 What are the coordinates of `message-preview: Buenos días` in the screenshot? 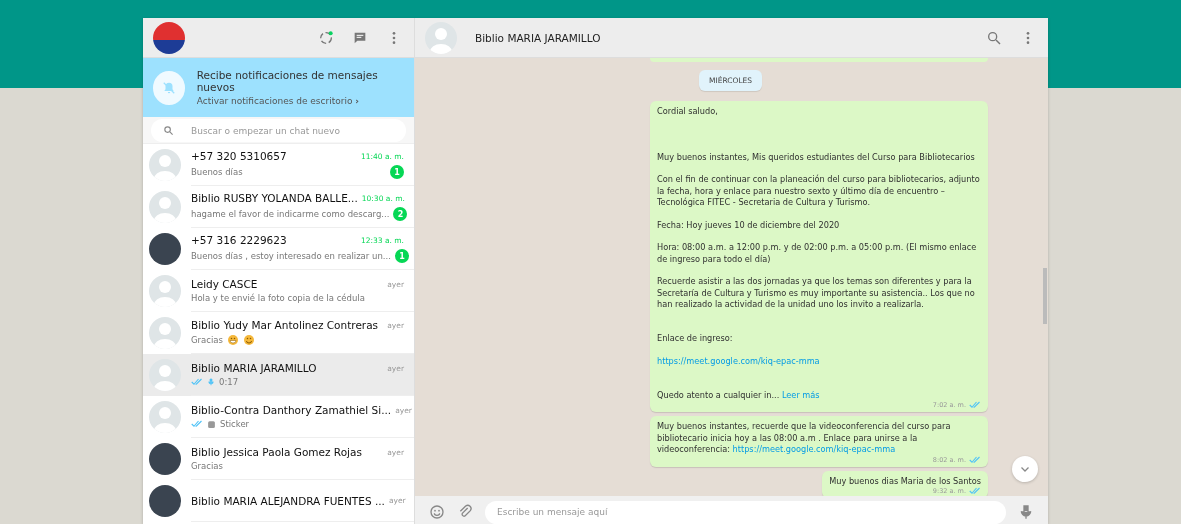 It's located at (217, 172).